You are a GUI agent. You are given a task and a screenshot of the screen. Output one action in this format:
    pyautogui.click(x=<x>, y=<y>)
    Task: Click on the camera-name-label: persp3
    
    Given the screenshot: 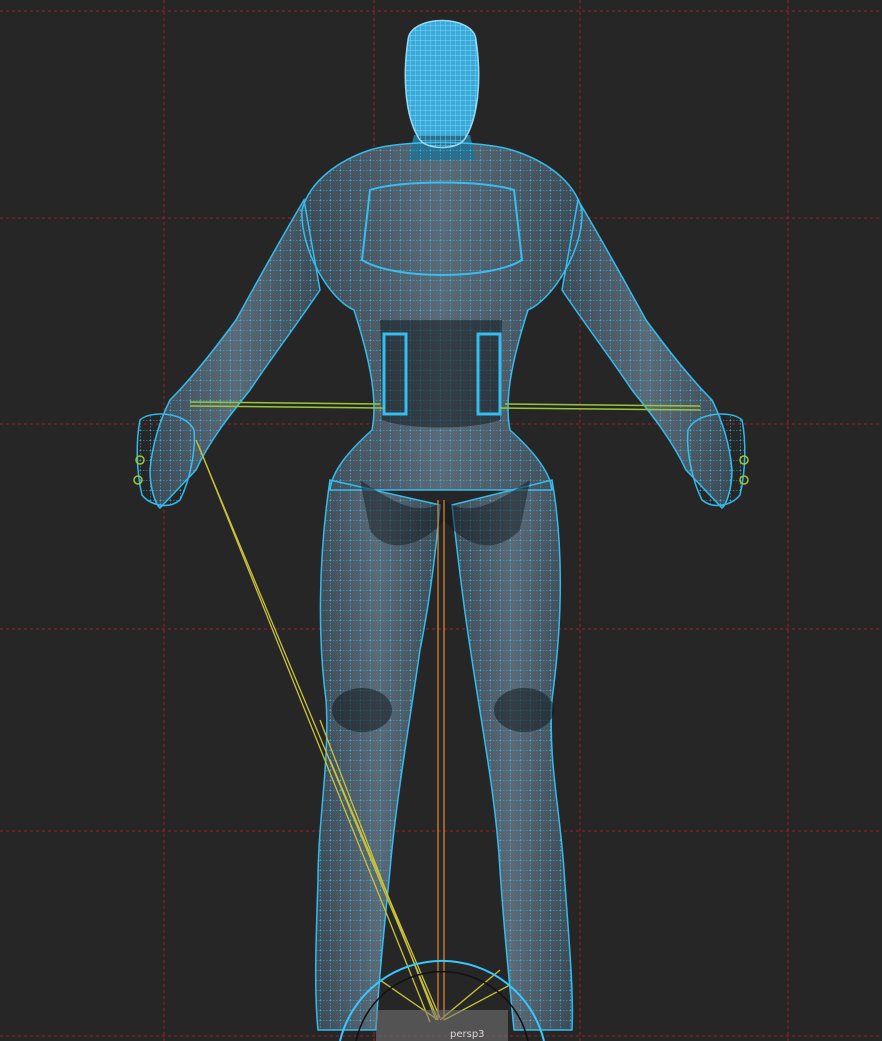 What is the action you would take?
    pyautogui.click(x=467, y=1034)
    